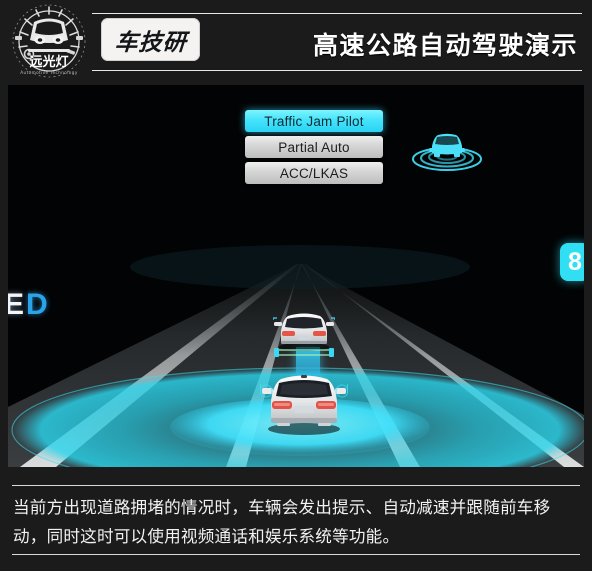  I want to click on site-logo: 远光灯 Automotive Technology, so click(49, 41).